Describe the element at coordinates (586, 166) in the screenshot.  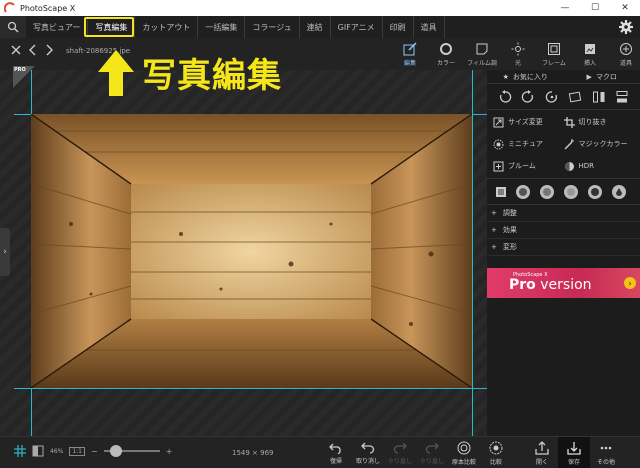
I see `hdr-label: HDR` at that location.